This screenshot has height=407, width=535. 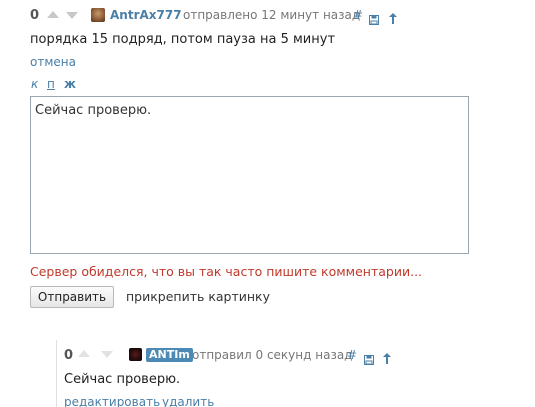 I want to click on comment-timestamp: отправил 0 секунд назад, so click(x=272, y=355).